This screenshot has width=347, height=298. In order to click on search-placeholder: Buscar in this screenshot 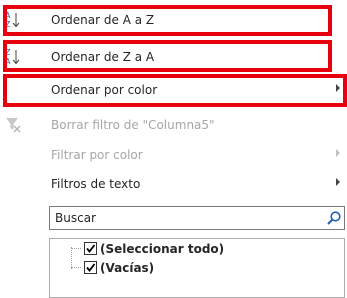, I will do `click(75, 218)`.